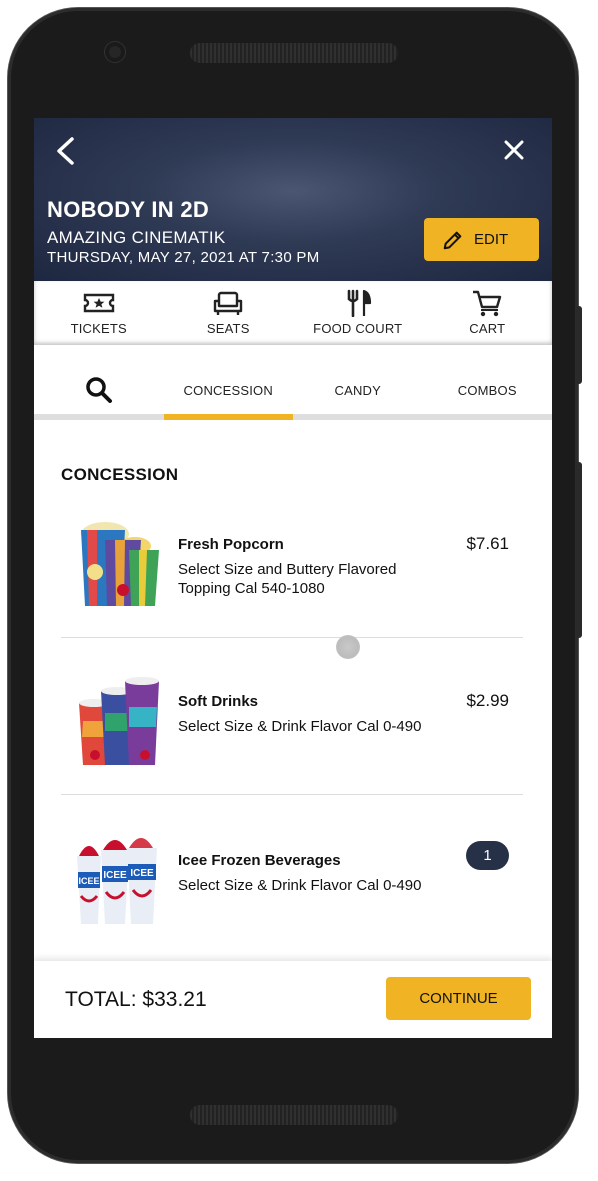  What do you see at coordinates (115, 52) in the screenshot?
I see `front-camera` at bounding box center [115, 52].